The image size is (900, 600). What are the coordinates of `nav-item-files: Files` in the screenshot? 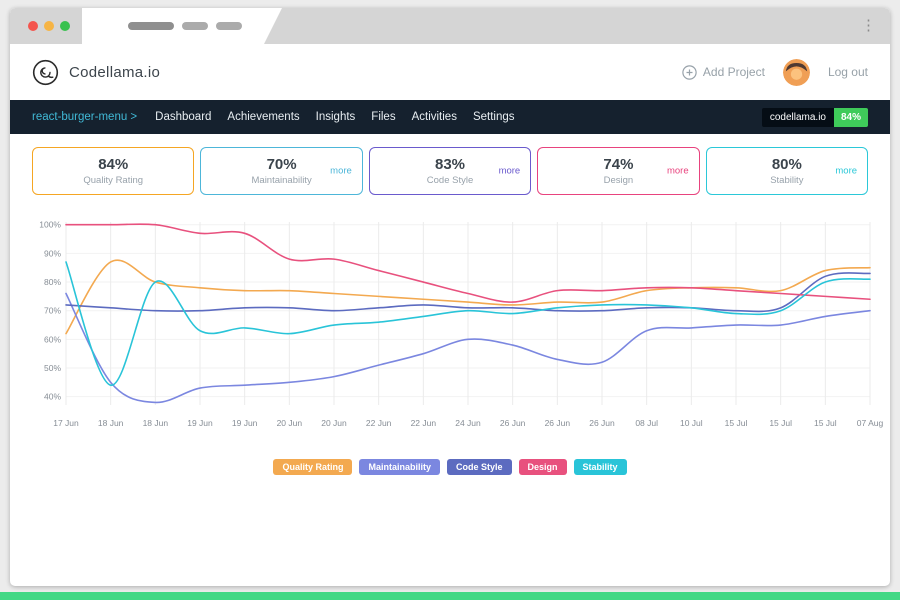 It's located at (383, 117).